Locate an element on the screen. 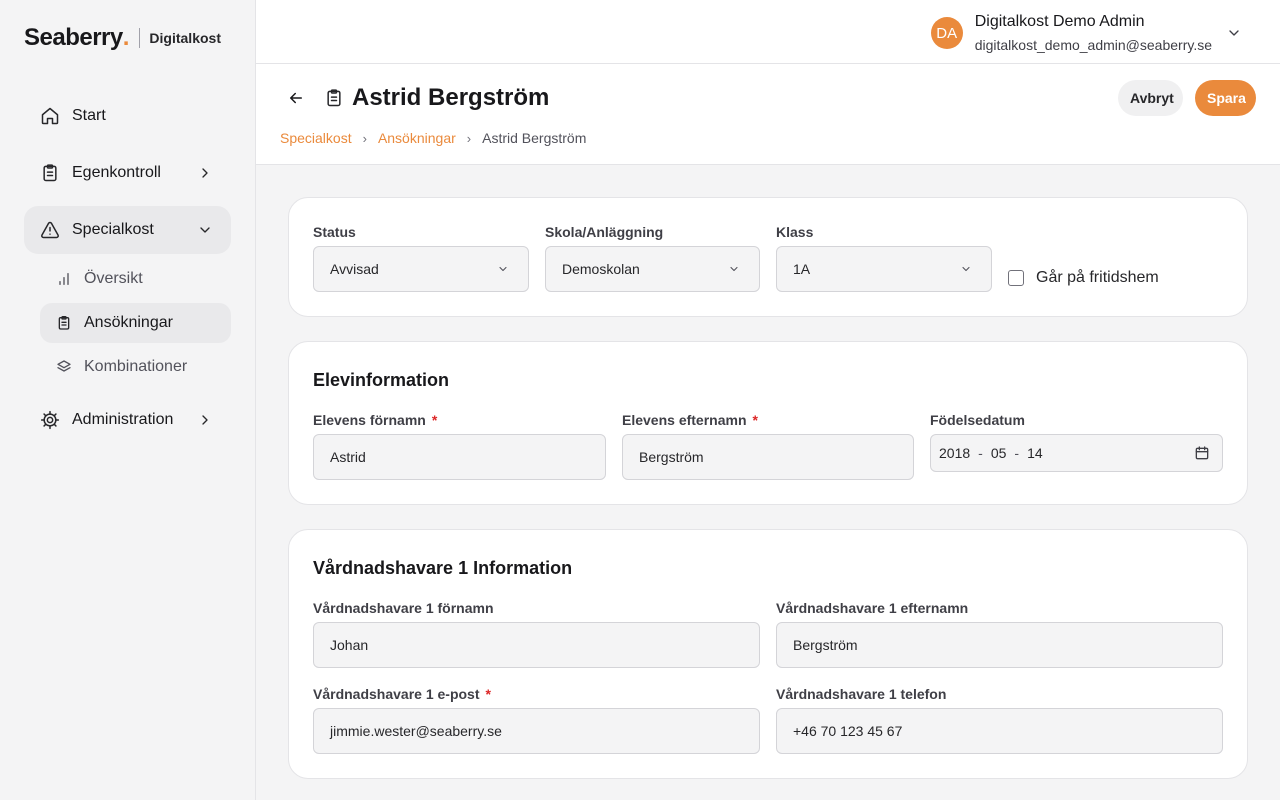 The width and height of the screenshot is (1280, 800). breadcrumb-current: Astrid Bergström is located at coordinates (534, 138).